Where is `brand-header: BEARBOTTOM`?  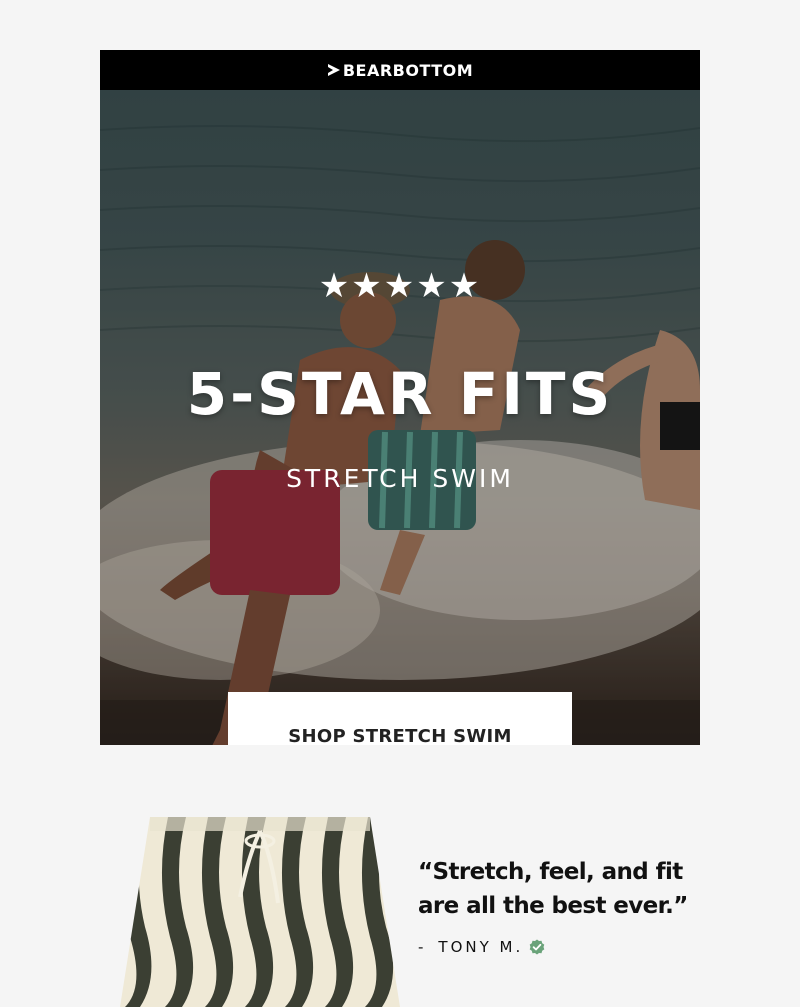 brand-header: BEARBOTTOM is located at coordinates (400, 70).